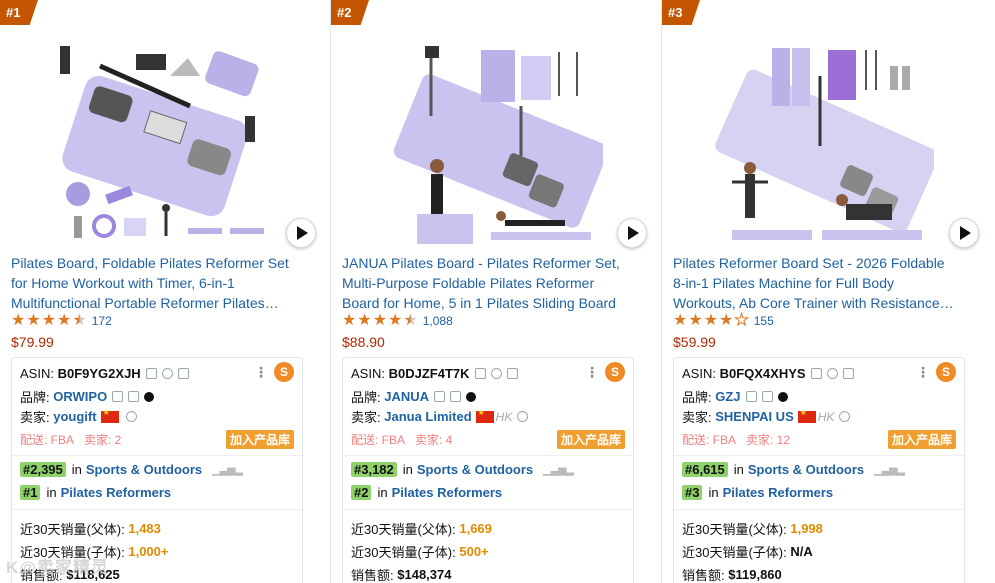  I want to click on sales-parent-label: 近30天销量(父体):, so click(734, 529).